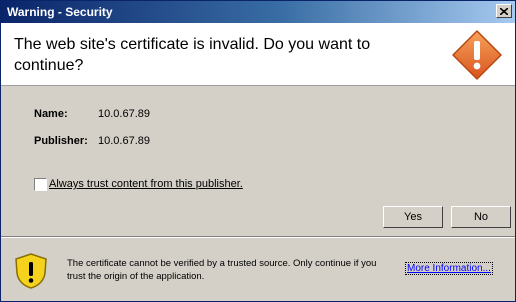 The height and width of the screenshot is (302, 516). What do you see at coordinates (124, 114) in the screenshot?
I see `name-value: 10.0.67.89` at bounding box center [124, 114].